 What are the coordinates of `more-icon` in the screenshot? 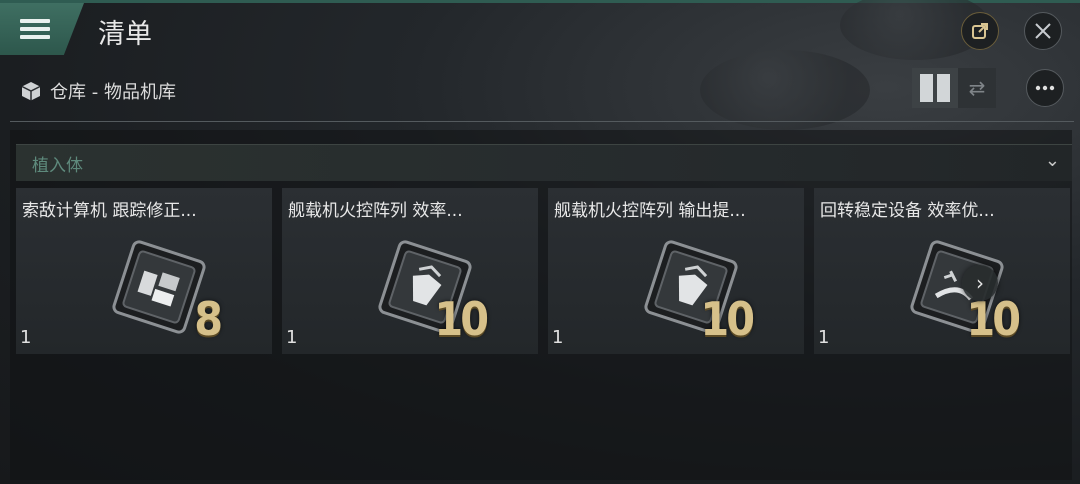 It's located at (1045, 88).